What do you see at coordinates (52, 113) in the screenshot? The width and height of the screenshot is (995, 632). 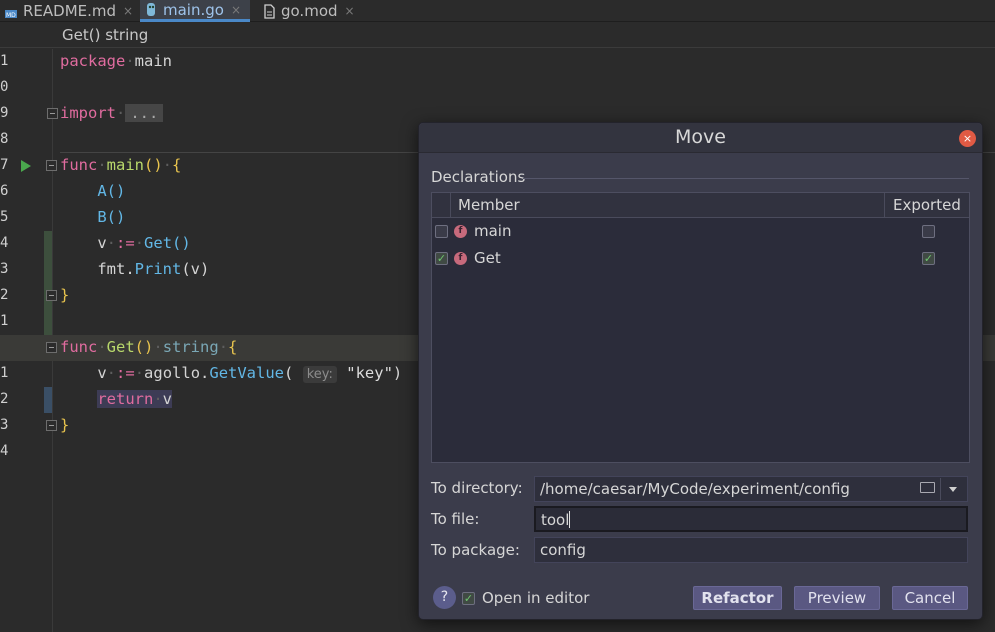 I see `fold-expand-icon` at bounding box center [52, 113].